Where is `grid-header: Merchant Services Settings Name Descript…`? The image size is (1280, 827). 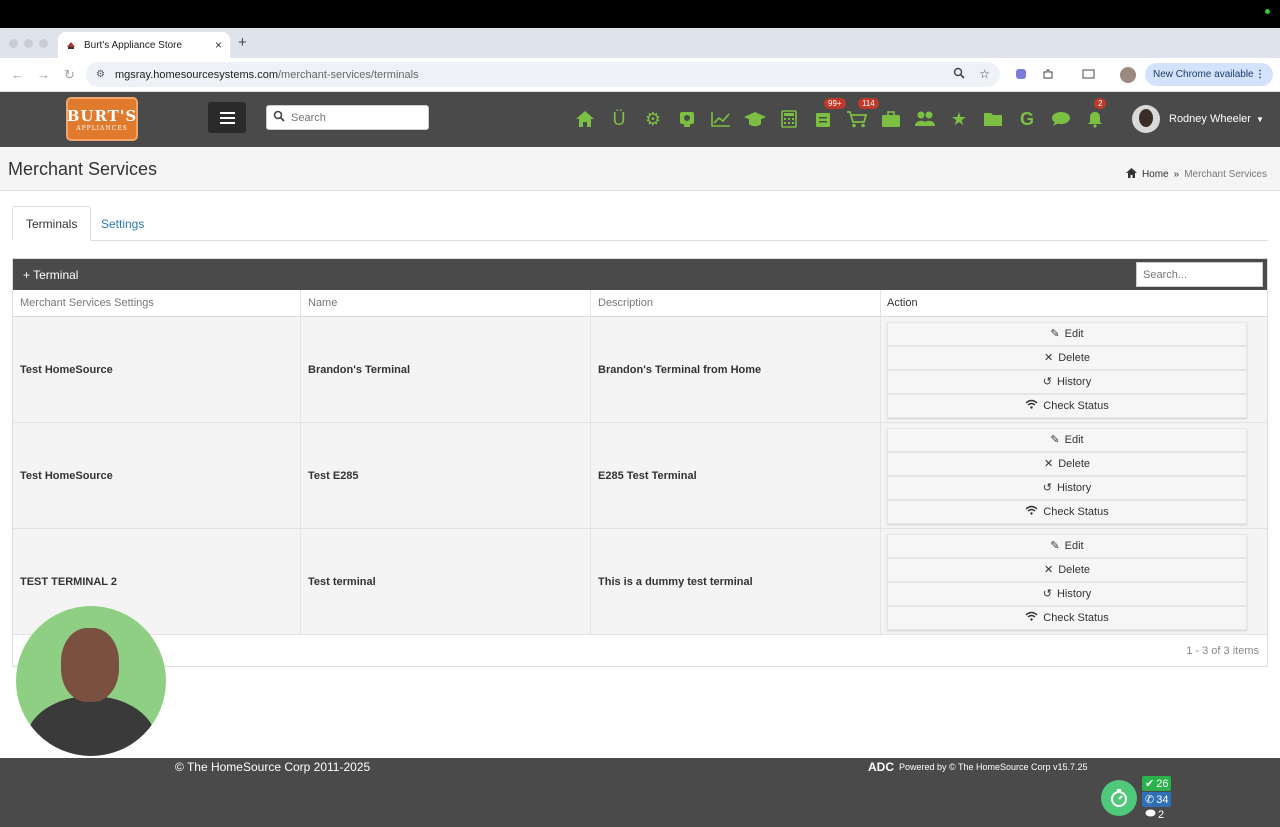
grid-header: Merchant Services Settings Name Descript… is located at coordinates (640, 303).